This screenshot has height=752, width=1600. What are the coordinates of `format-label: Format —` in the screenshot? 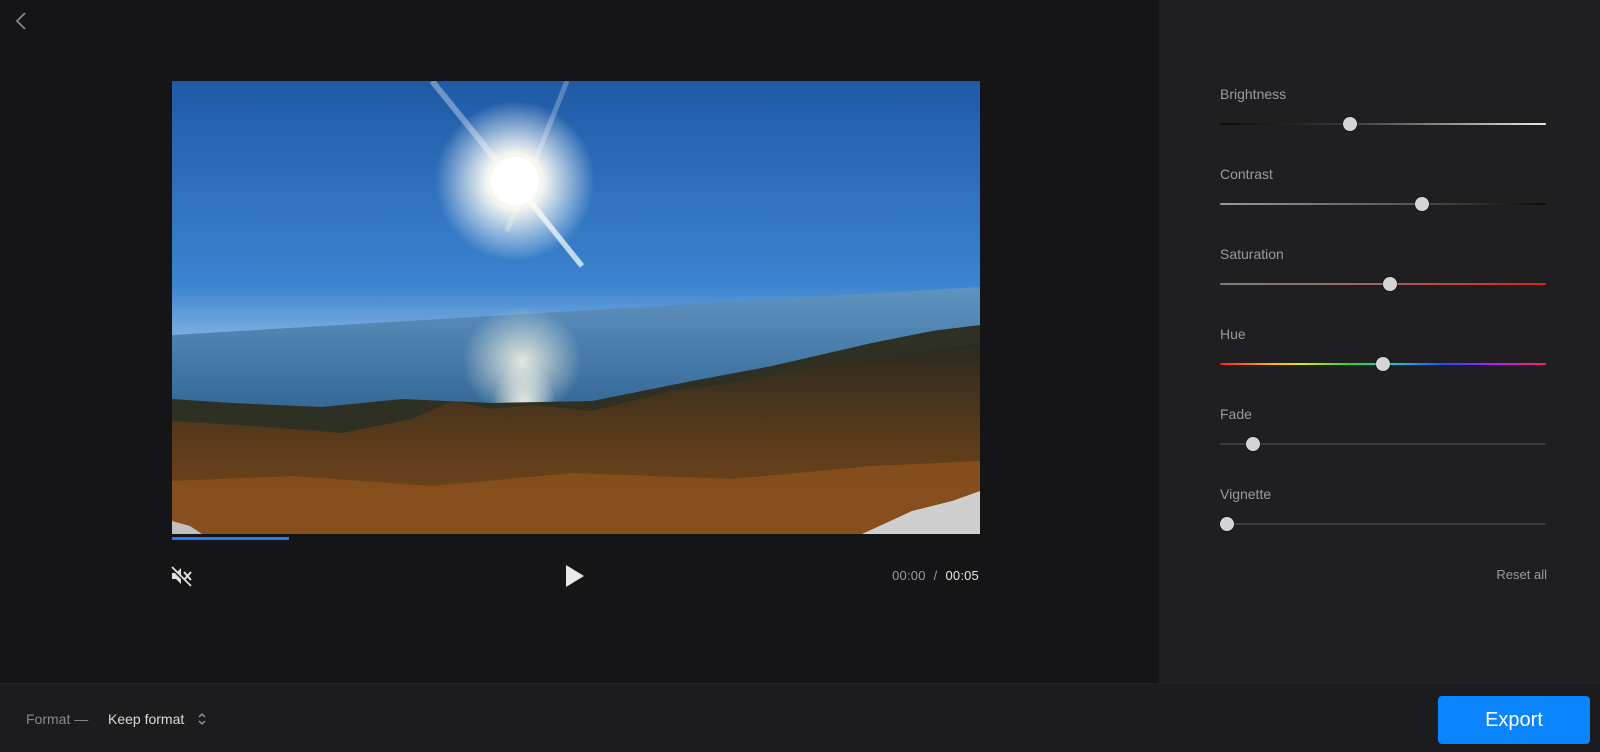 It's located at (57, 719).